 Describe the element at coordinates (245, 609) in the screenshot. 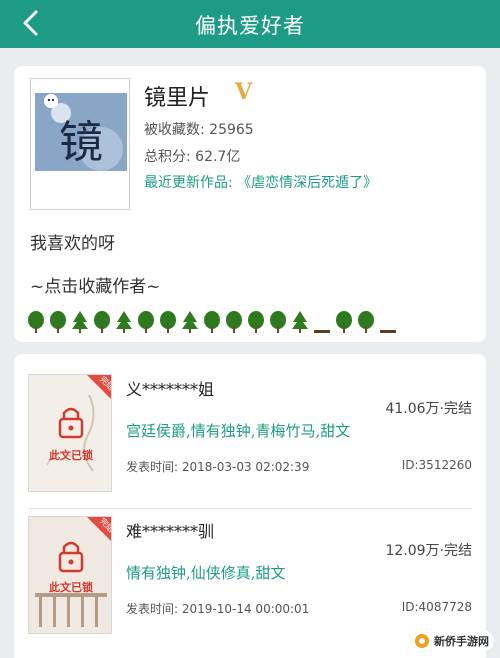

I see `date-value: 2019-10-14 00:00:01` at that location.